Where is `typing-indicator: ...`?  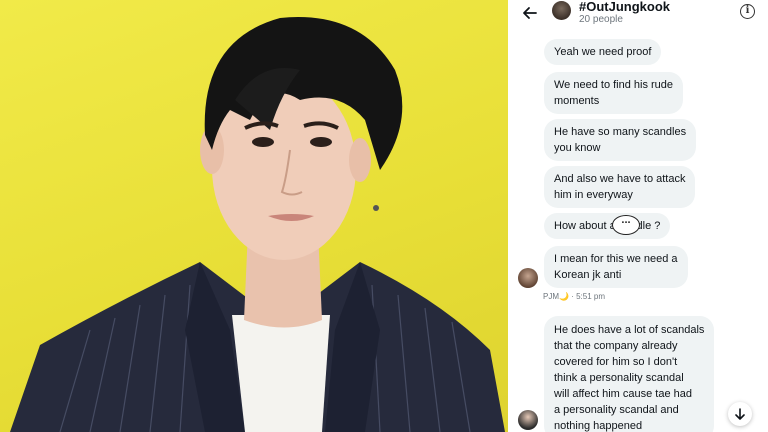 typing-indicator: ... is located at coordinates (626, 225).